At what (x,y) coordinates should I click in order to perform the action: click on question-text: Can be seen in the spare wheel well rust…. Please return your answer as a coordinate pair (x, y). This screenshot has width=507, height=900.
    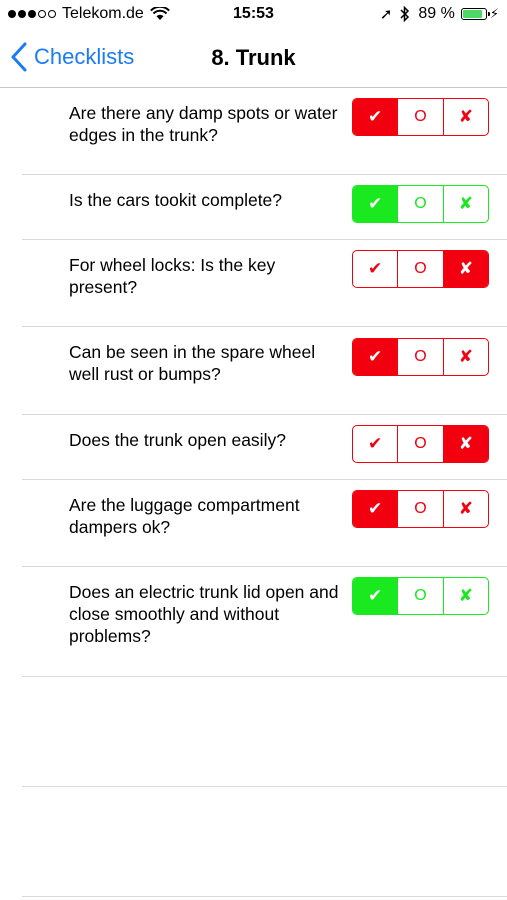
    Looking at the image, I should click on (192, 363).